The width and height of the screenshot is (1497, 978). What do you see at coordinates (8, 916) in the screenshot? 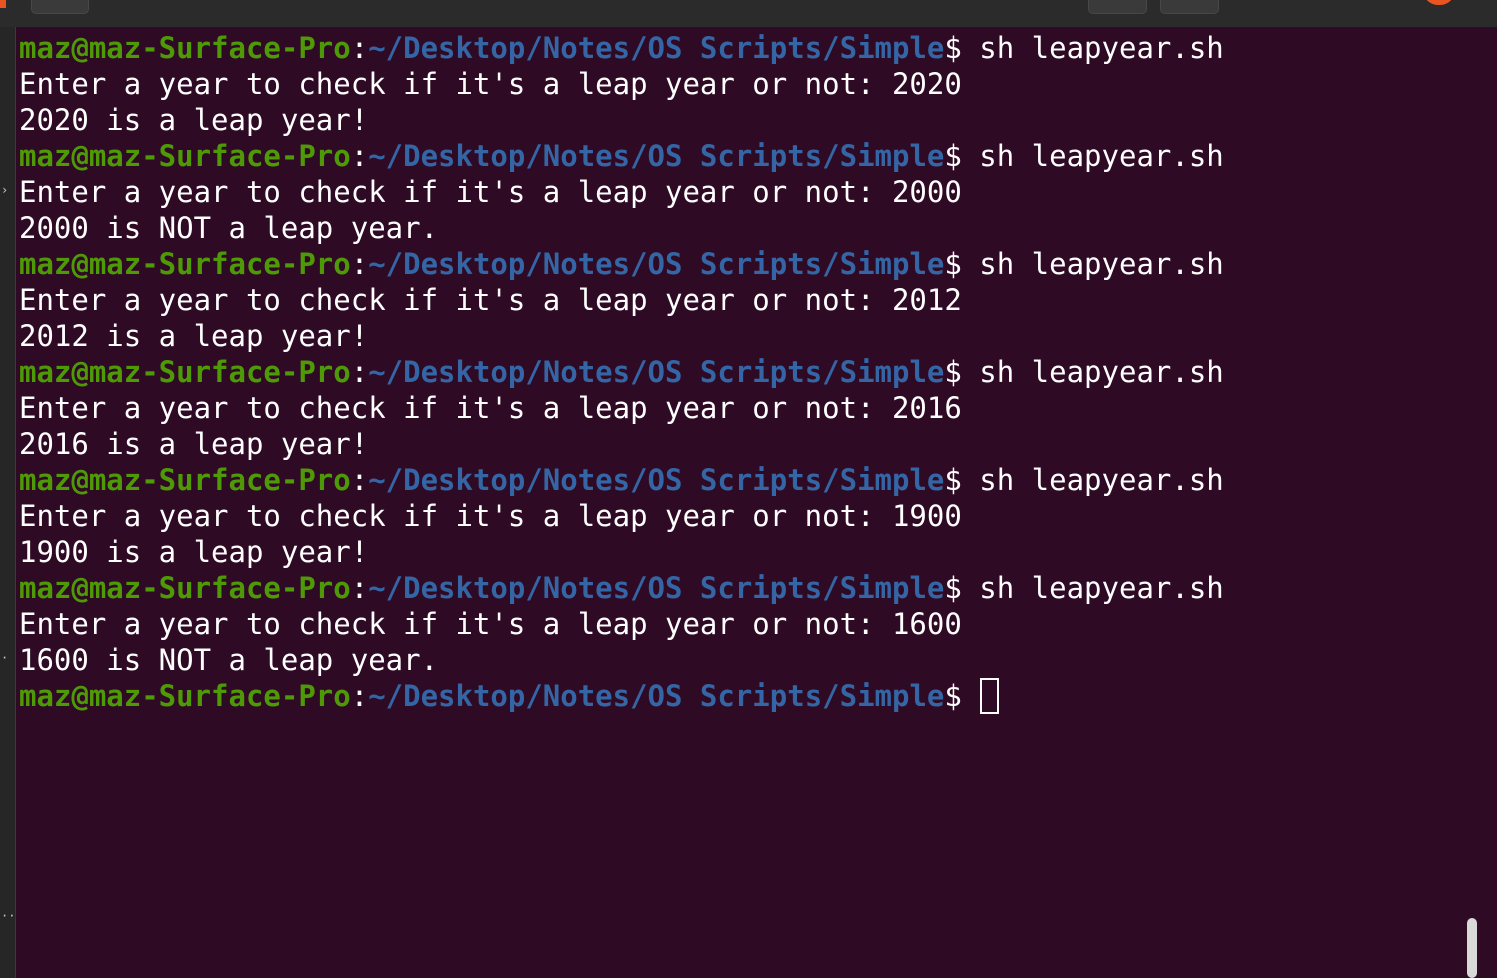
I see `ellipsis-icon: ··` at bounding box center [8, 916].